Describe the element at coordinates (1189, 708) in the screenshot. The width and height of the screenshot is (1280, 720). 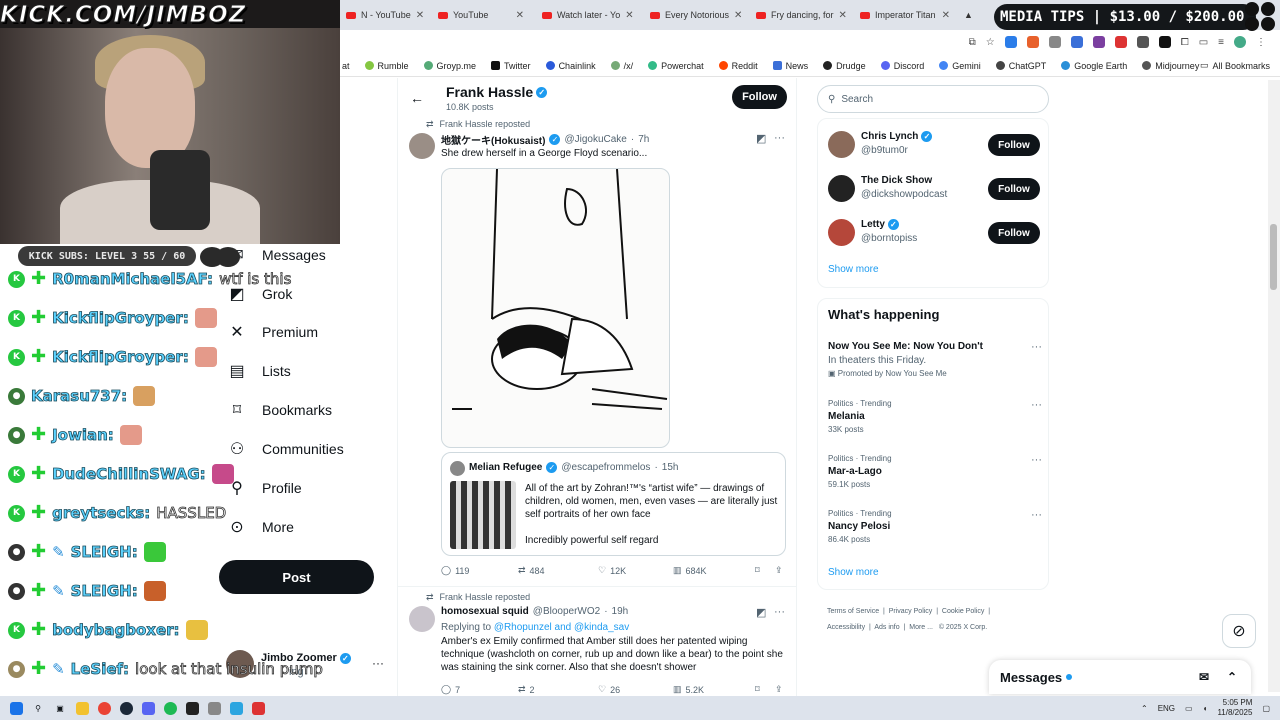
I see `network-icon: ▭` at that location.